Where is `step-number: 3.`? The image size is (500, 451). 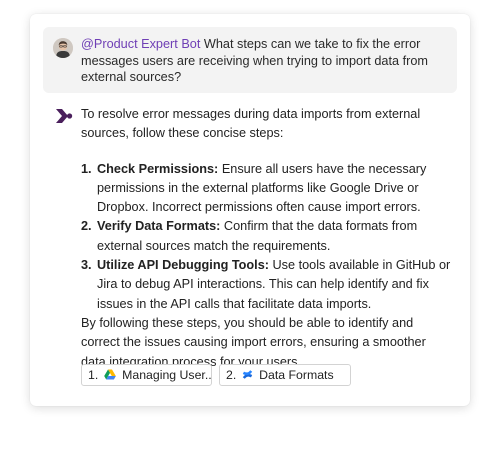
step-number: 3. is located at coordinates (86, 265).